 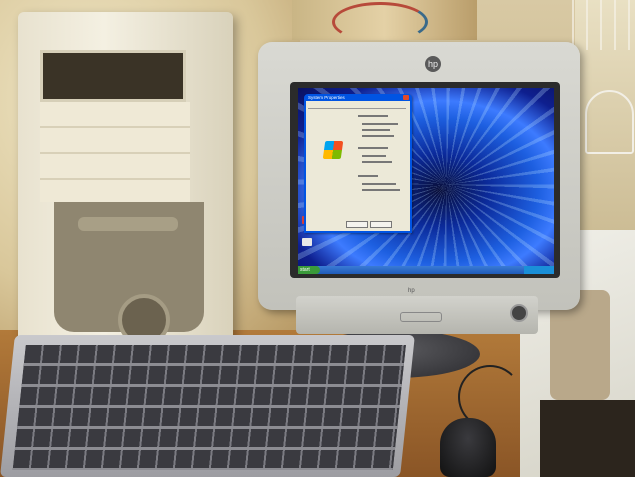 What do you see at coordinates (358, 163) in the screenshot?
I see `system-properties-dialog: System Properties` at bounding box center [358, 163].